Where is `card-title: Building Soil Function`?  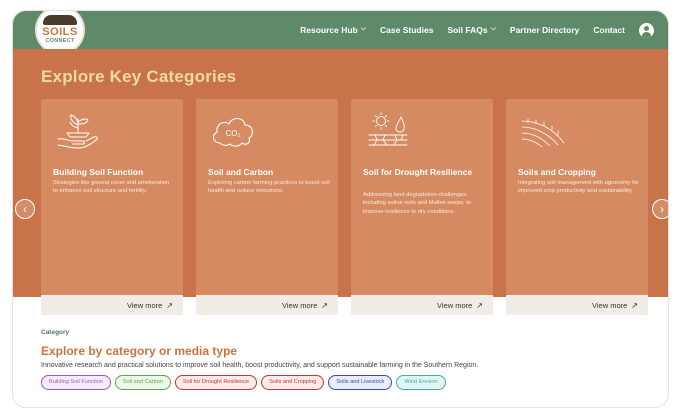
card-title: Building Soil Function is located at coordinates (98, 172).